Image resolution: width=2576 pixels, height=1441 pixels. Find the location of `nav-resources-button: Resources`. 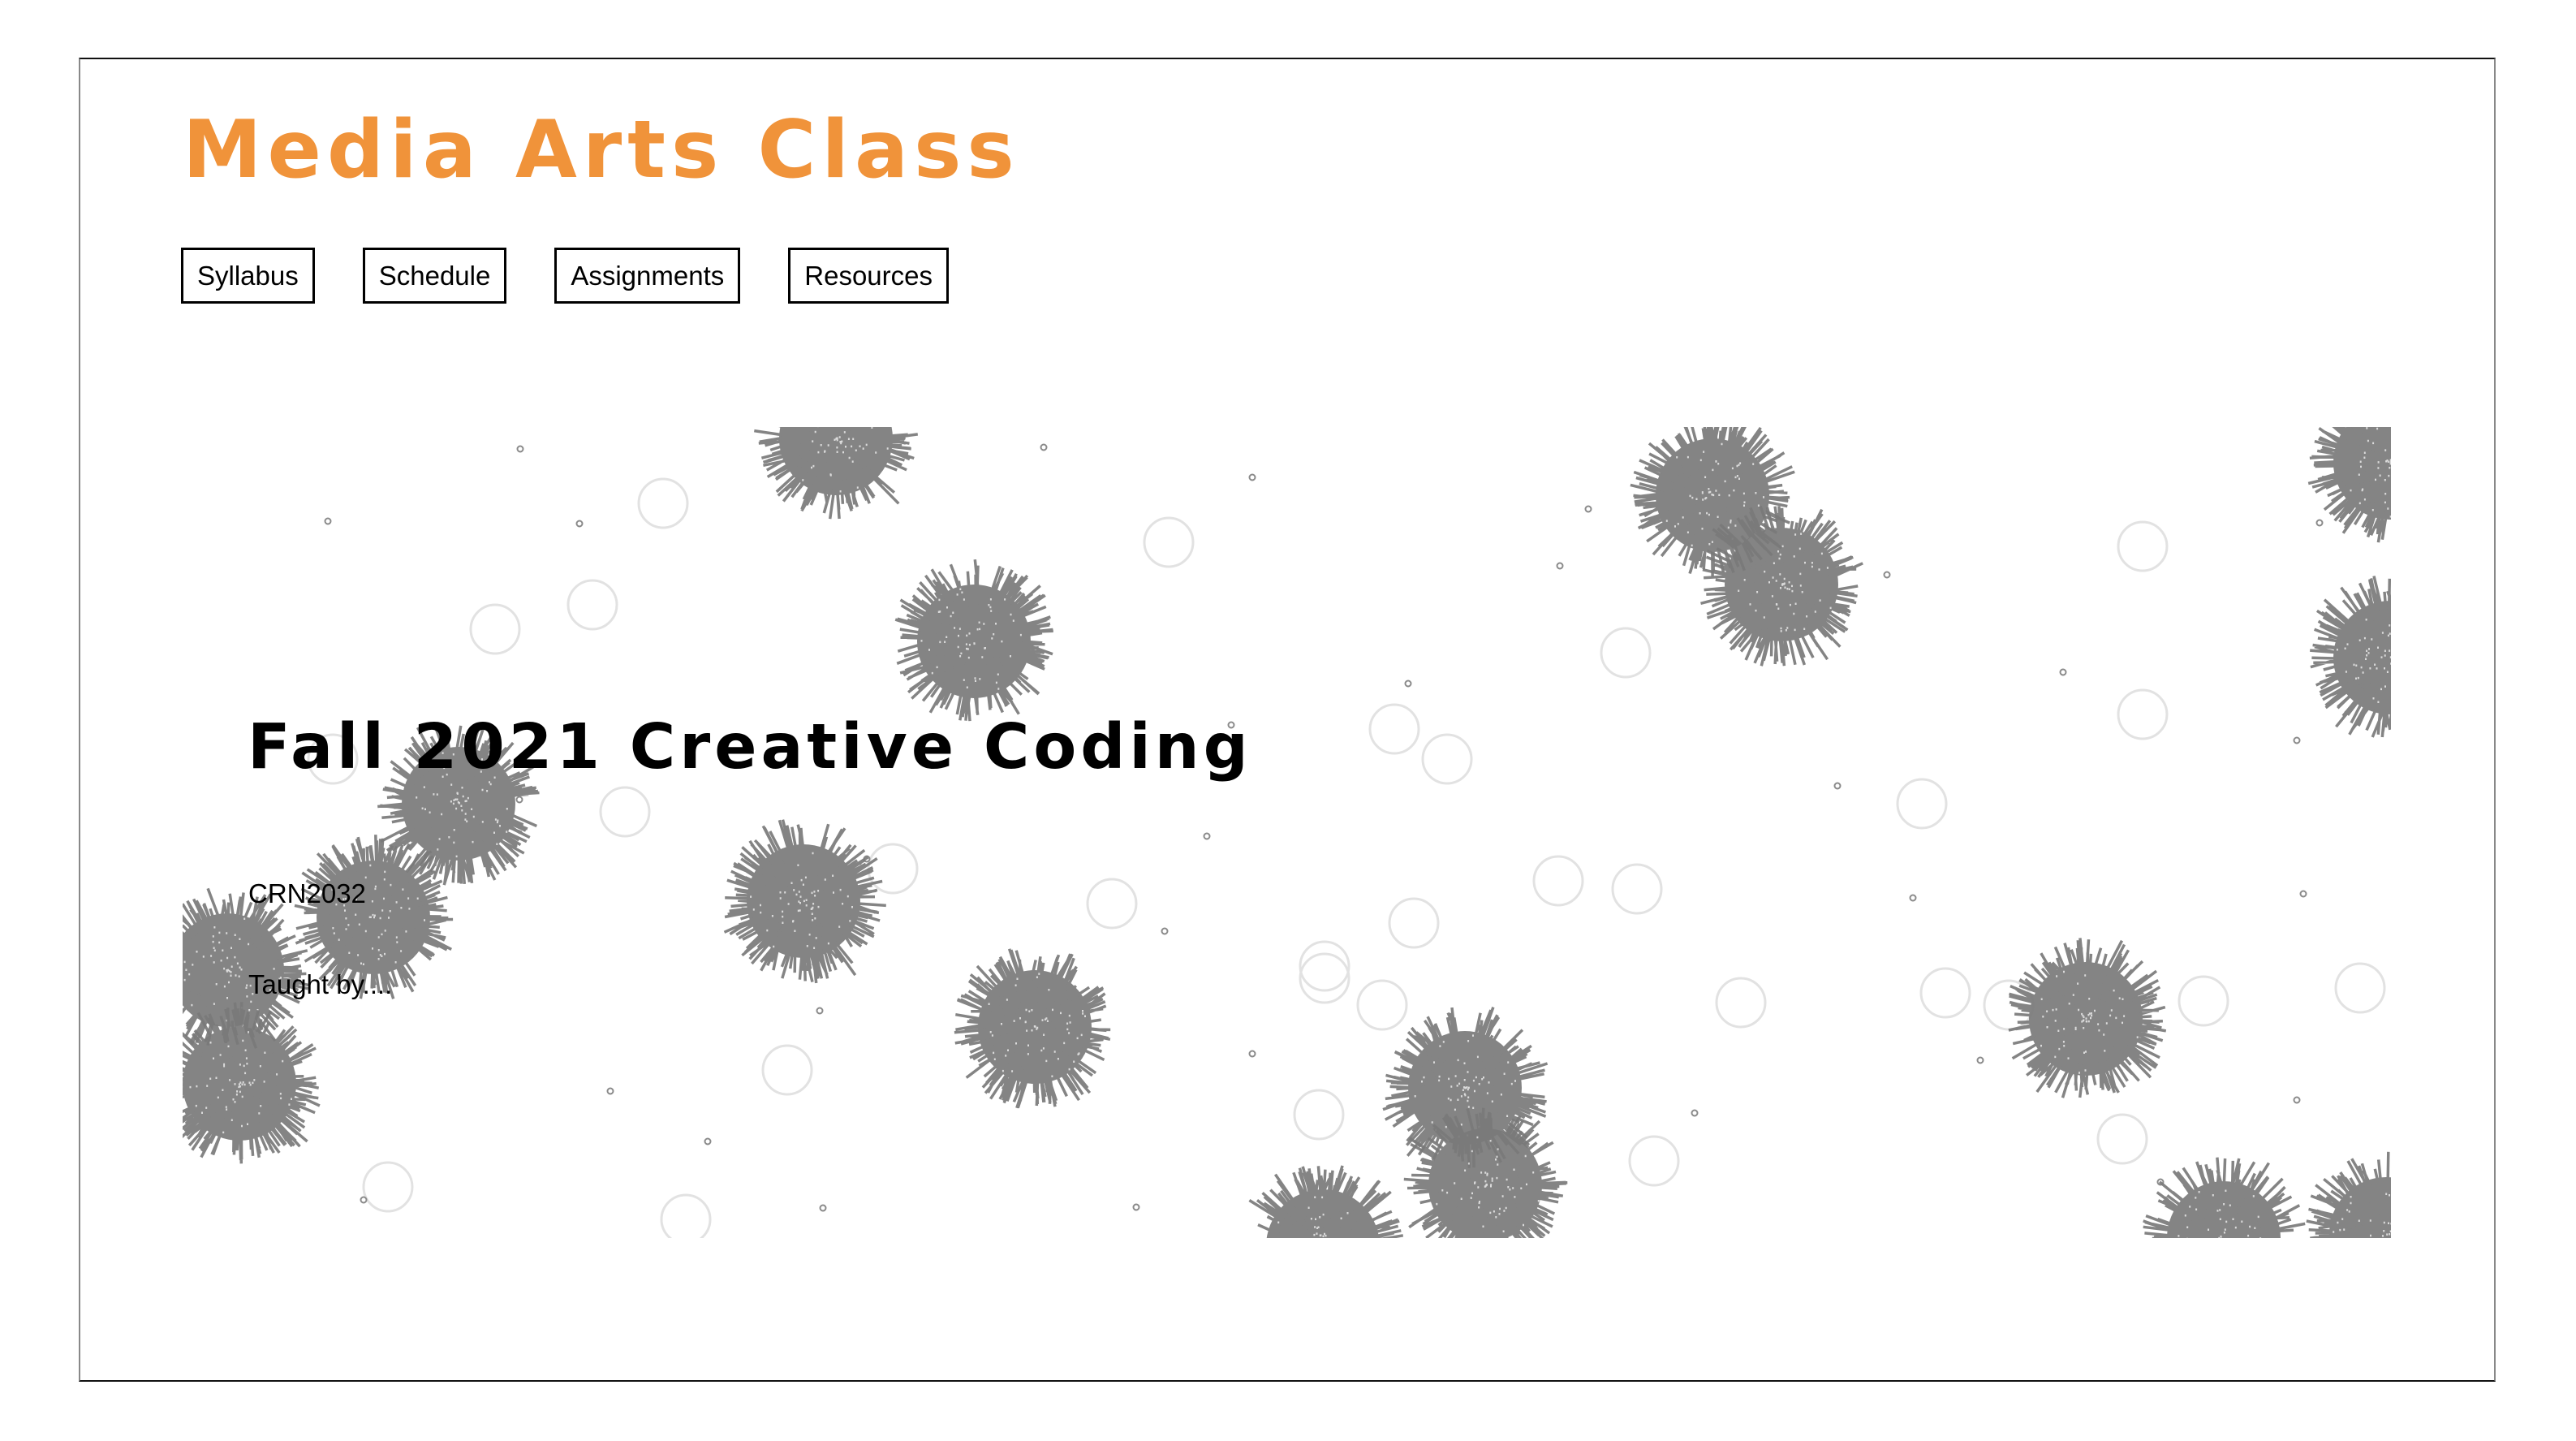

nav-resources-button: Resources is located at coordinates (869, 276).